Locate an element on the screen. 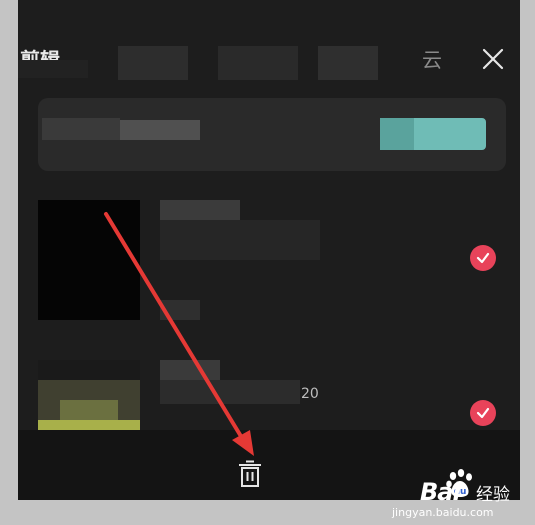  trash-icon is located at coordinates (250, 474).